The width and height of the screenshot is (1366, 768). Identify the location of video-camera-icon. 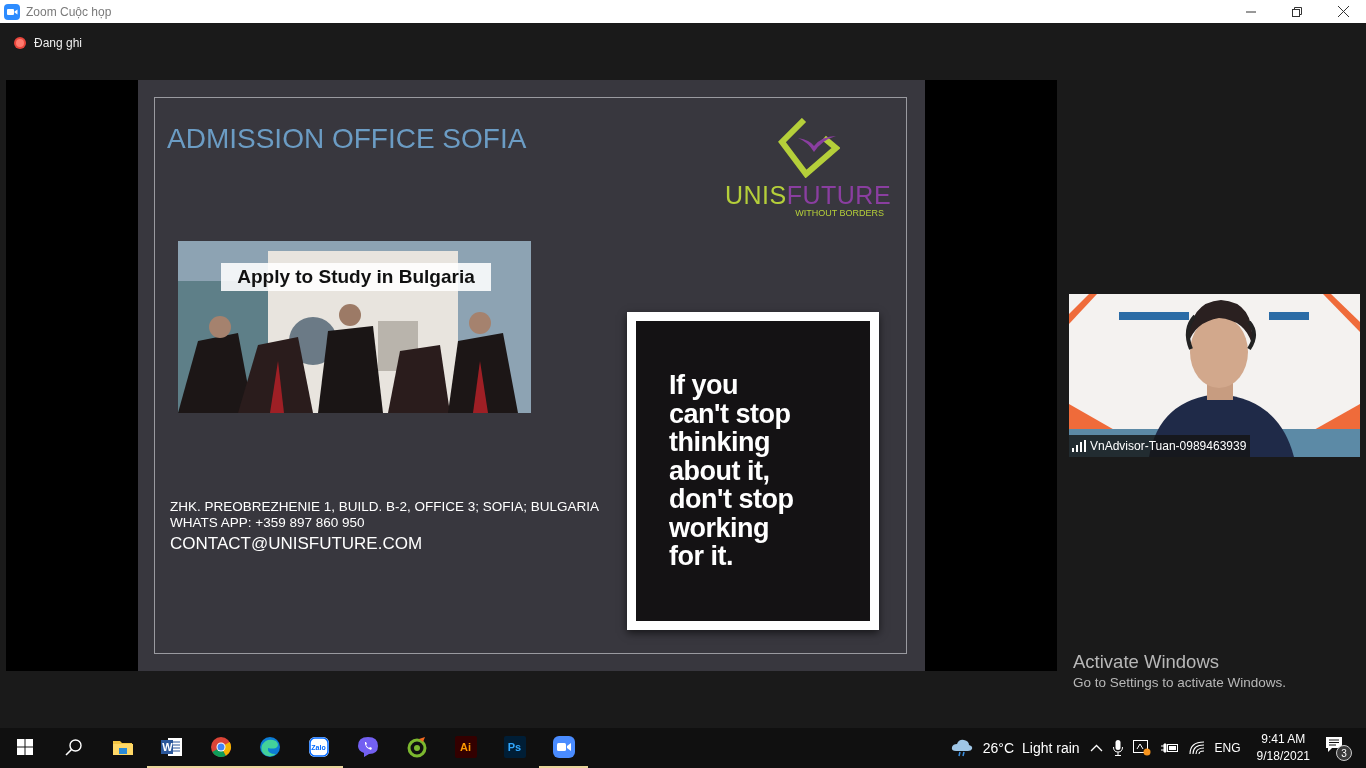
(563, 747).